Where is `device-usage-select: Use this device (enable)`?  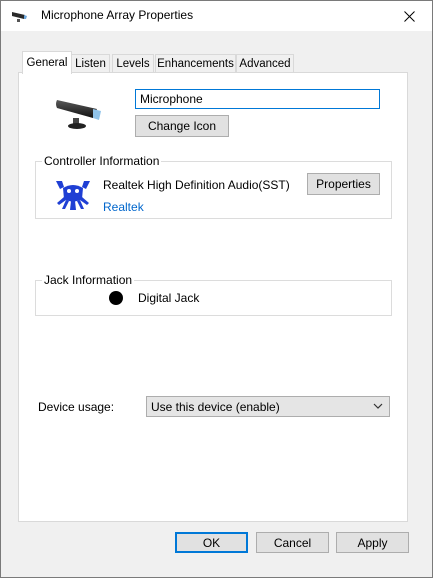 device-usage-select: Use this device (enable) is located at coordinates (268, 406).